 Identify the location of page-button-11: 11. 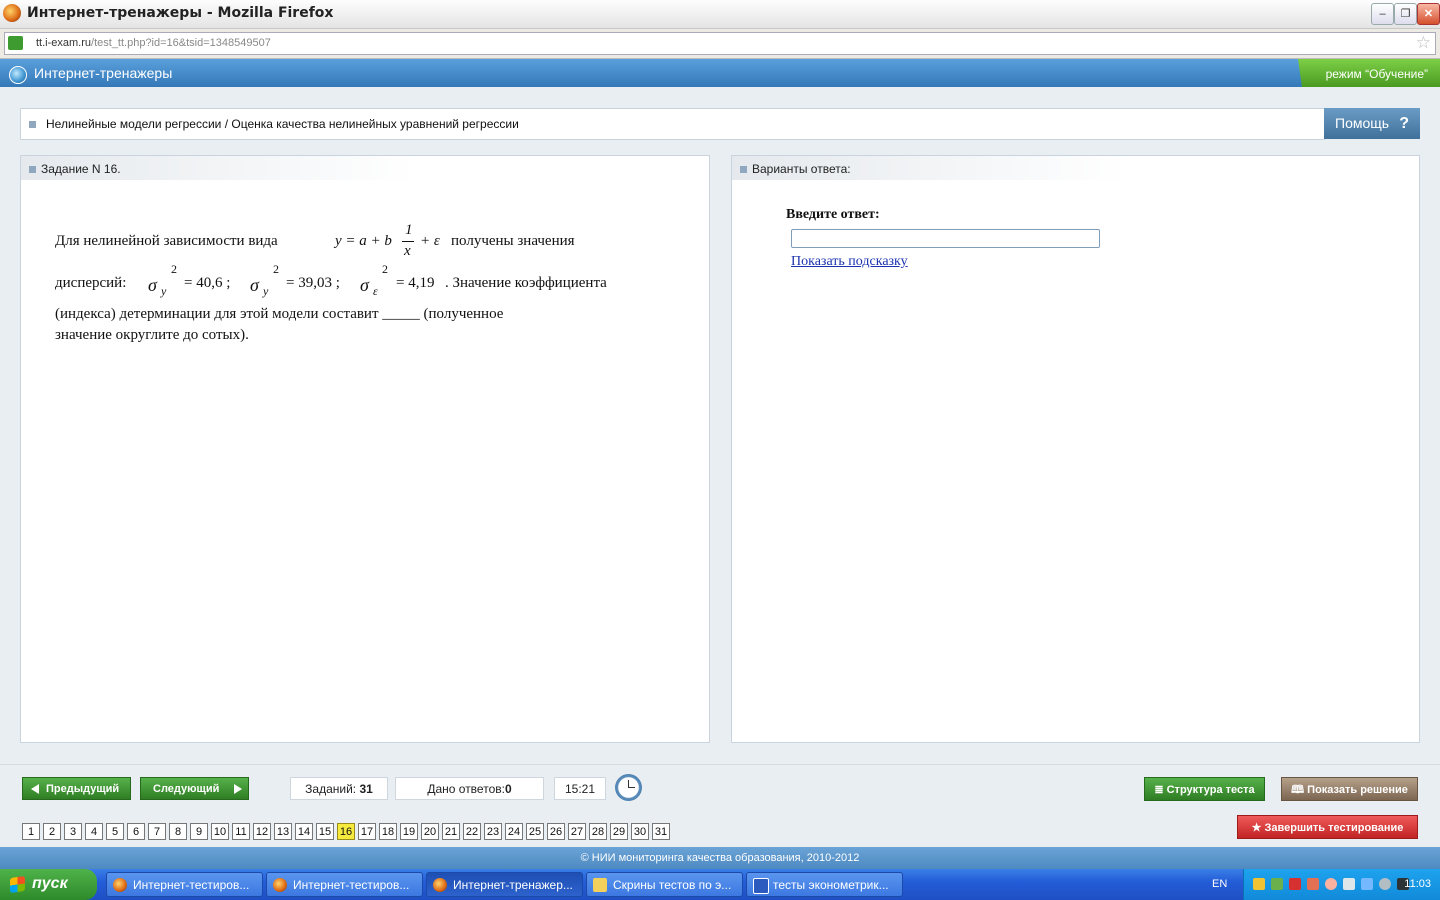
(241, 831).